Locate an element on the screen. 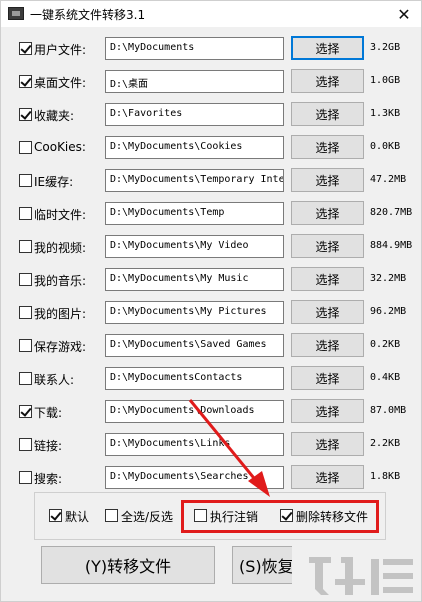 This screenshot has height=602, width=422. option-select-all: 全选/反选 is located at coordinates (142, 516).